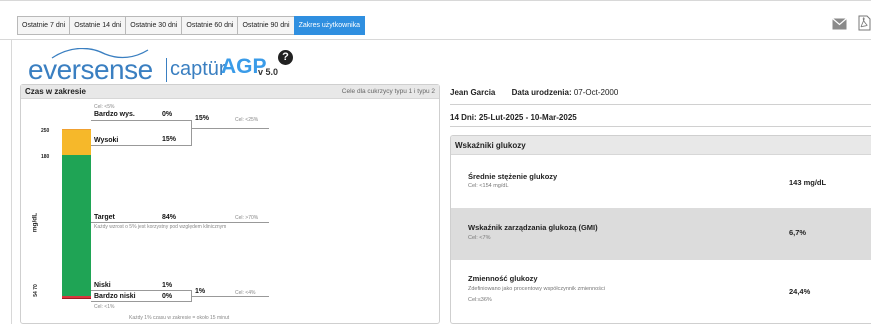  What do you see at coordinates (245, 293) in the screenshot?
I see `low-combined-goal: Cel: <4%` at bounding box center [245, 293].